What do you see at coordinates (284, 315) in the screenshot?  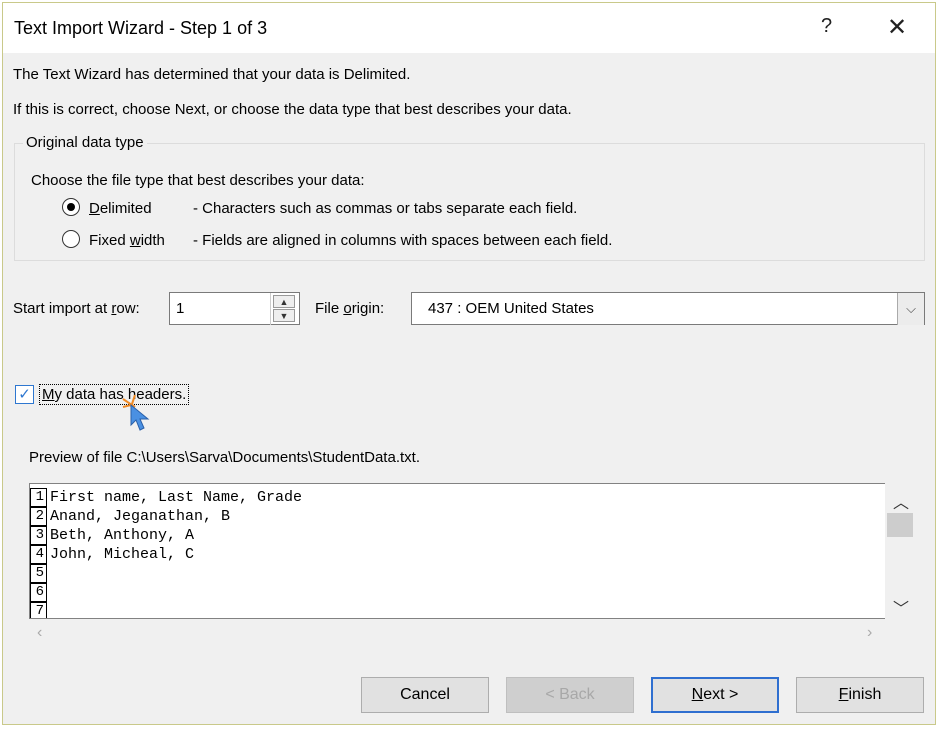 I see `spin-down-icon: ▼` at bounding box center [284, 315].